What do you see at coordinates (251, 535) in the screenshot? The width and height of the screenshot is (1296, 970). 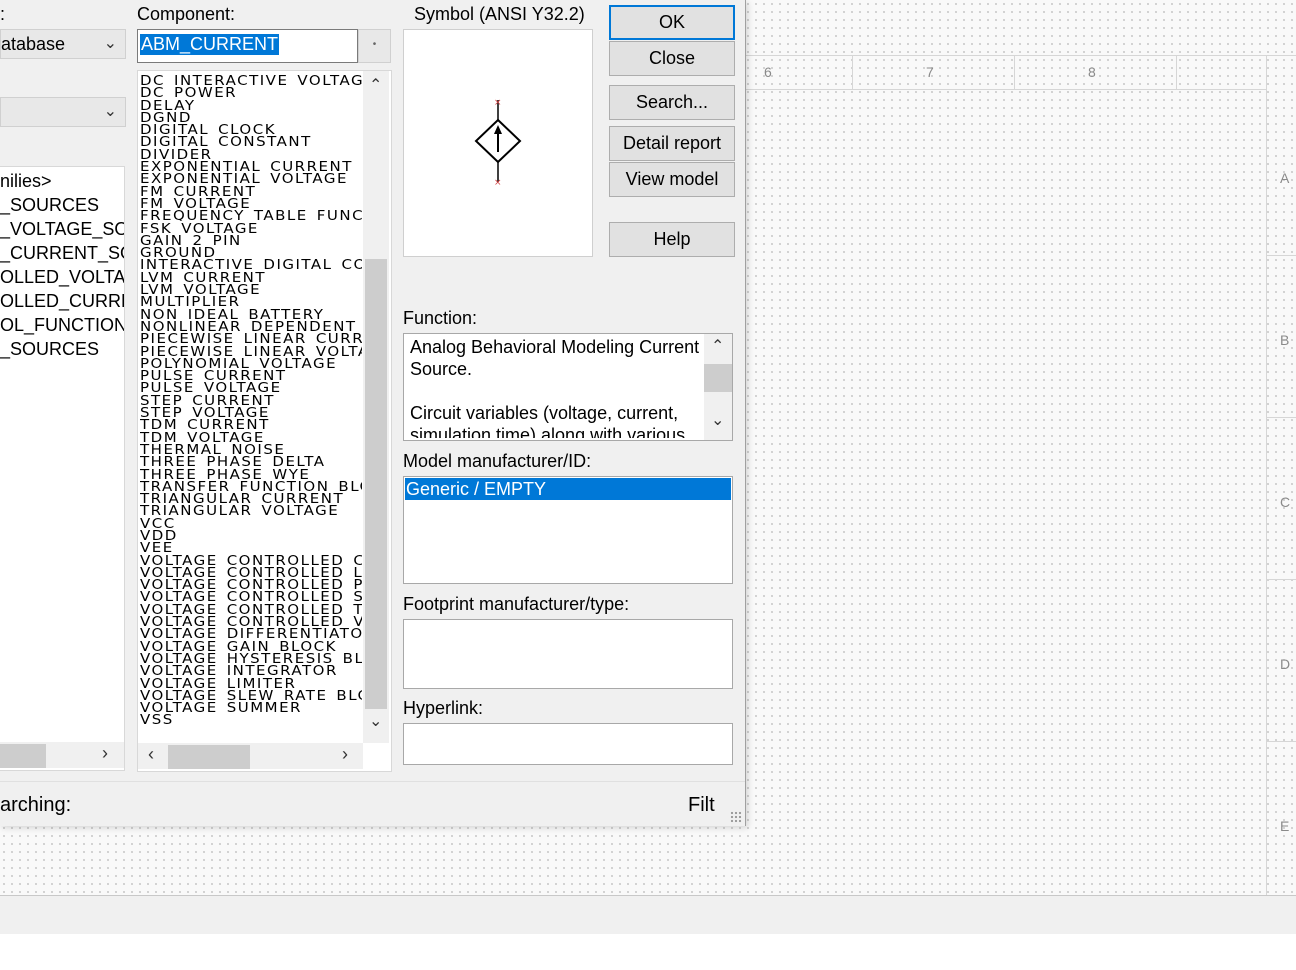 I see `component-list-item: VDD` at bounding box center [251, 535].